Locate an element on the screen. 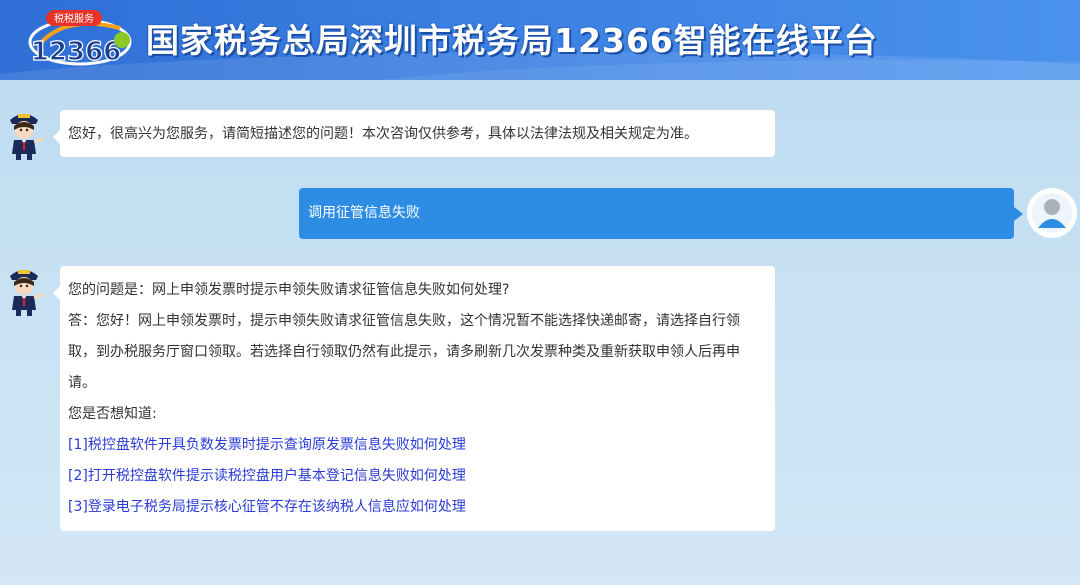 The width and height of the screenshot is (1080, 585). logo-number-text: 12366 is located at coordinates (76, 52).